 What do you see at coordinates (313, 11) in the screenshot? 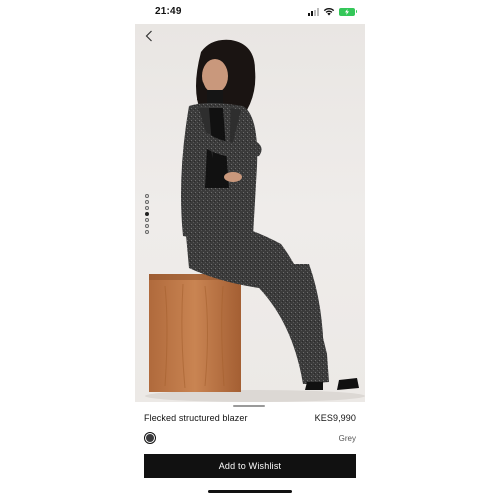
I see `signal-icon` at bounding box center [313, 11].